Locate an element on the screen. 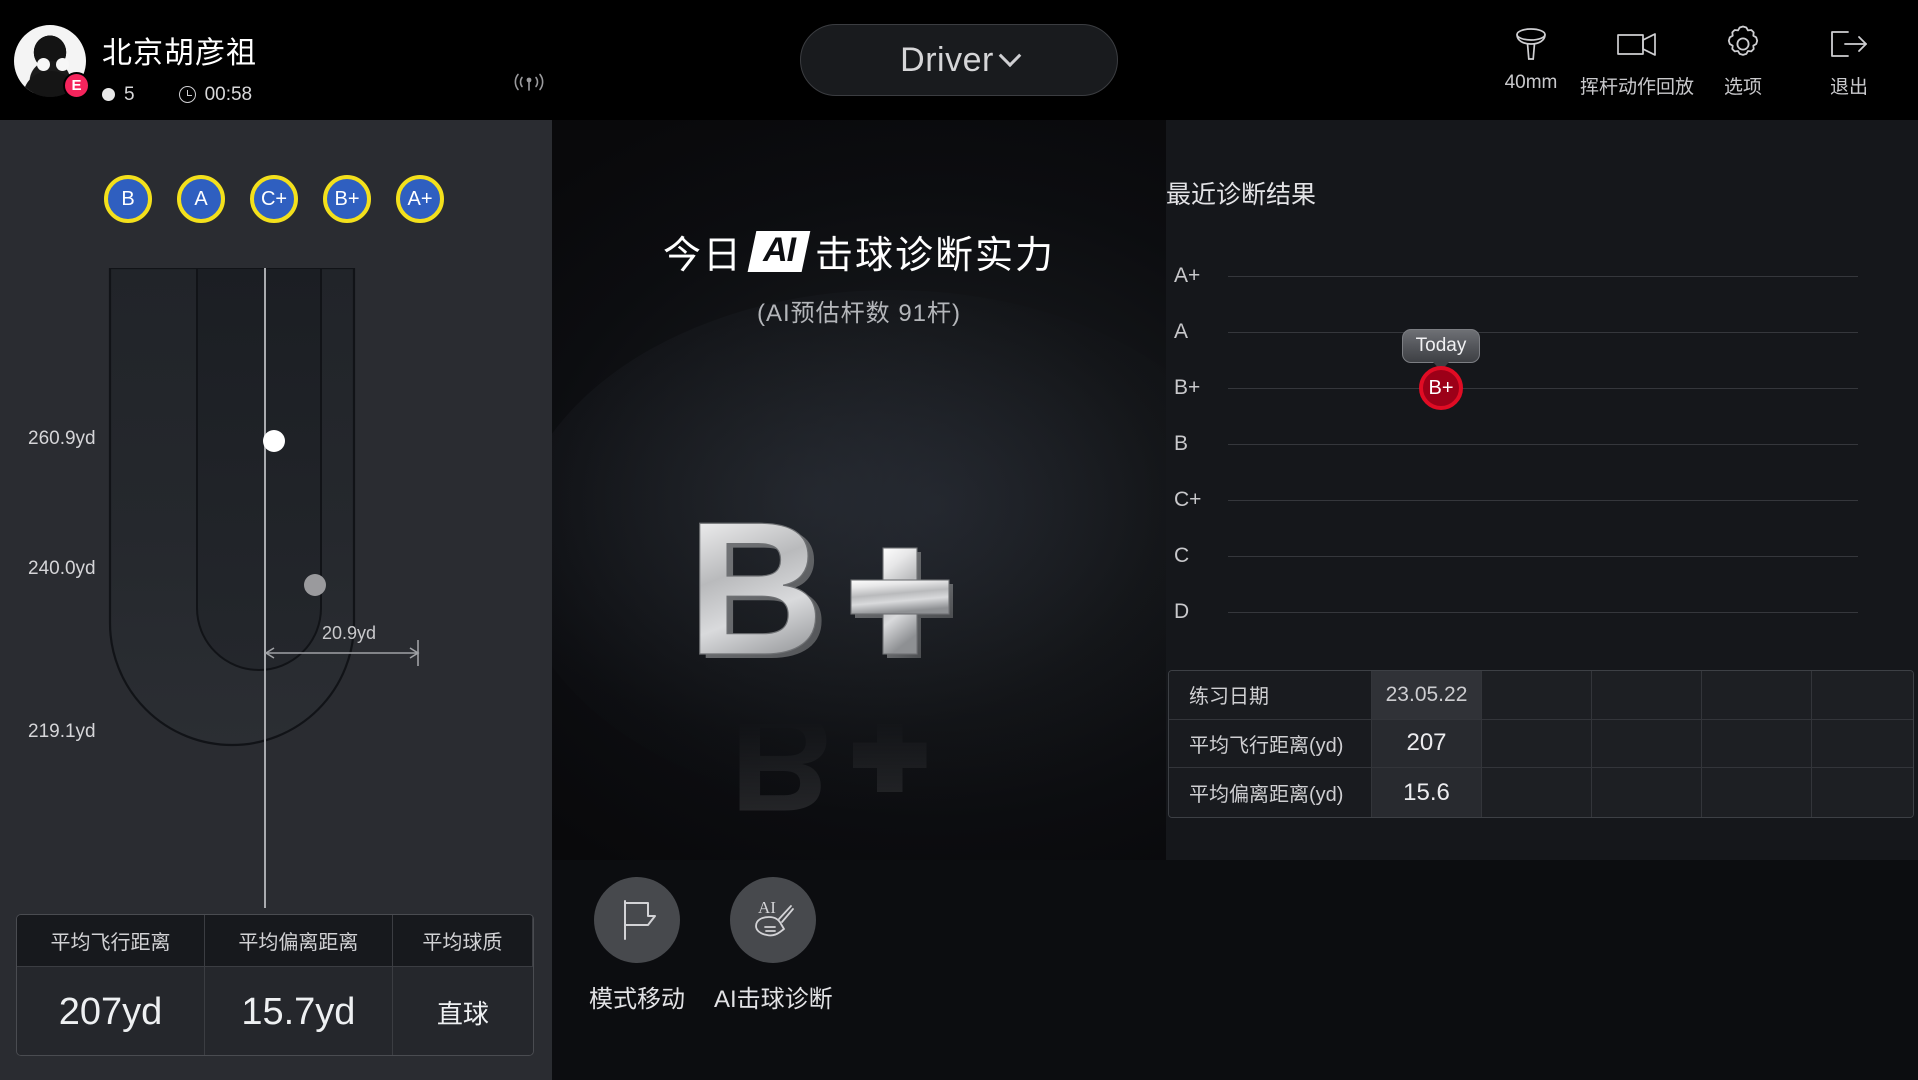 This screenshot has width=1918, height=1080. grade-display-stage: B B B is located at coordinates (859, 656).